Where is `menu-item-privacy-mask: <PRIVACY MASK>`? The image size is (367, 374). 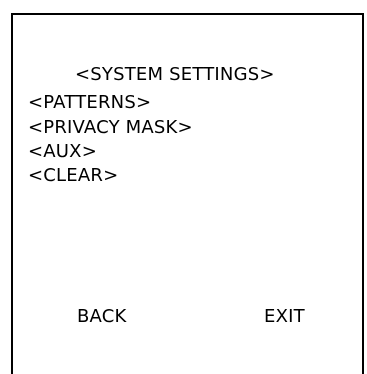 menu-item-privacy-mask: <PRIVACY MASK> is located at coordinates (110, 128).